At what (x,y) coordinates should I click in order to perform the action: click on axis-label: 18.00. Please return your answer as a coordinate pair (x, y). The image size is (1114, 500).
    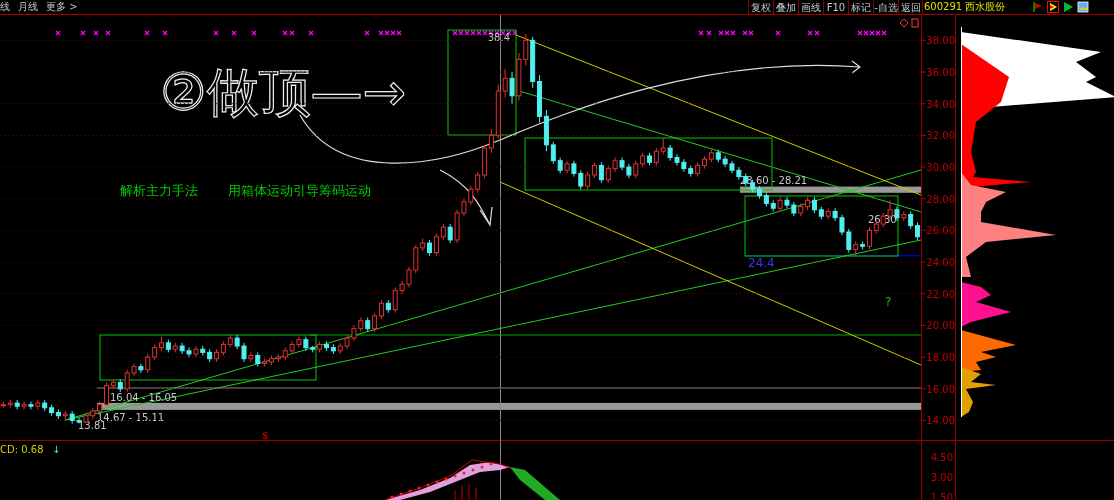
    Looking at the image, I should click on (940, 358).